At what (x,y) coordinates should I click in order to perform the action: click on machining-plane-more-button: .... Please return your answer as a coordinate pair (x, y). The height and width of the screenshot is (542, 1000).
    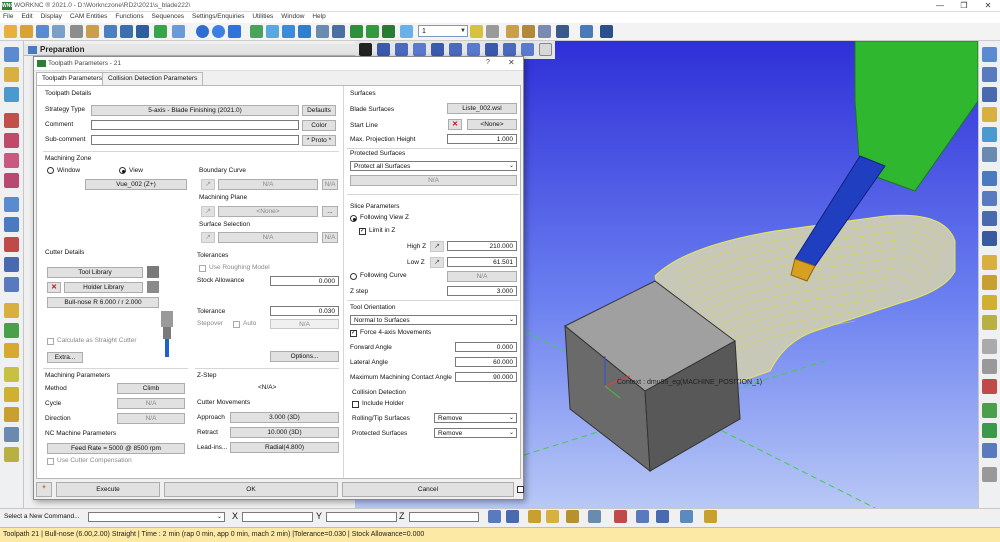
    Looking at the image, I should click on (330, 211).